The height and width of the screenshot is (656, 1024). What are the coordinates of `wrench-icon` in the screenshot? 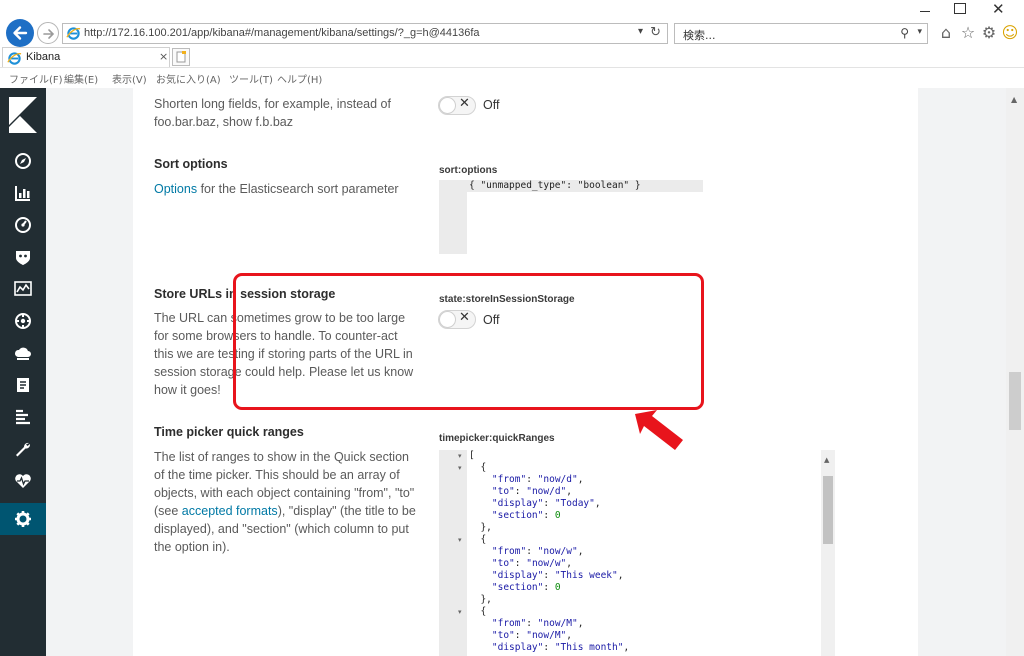 It's located at (23, 449).